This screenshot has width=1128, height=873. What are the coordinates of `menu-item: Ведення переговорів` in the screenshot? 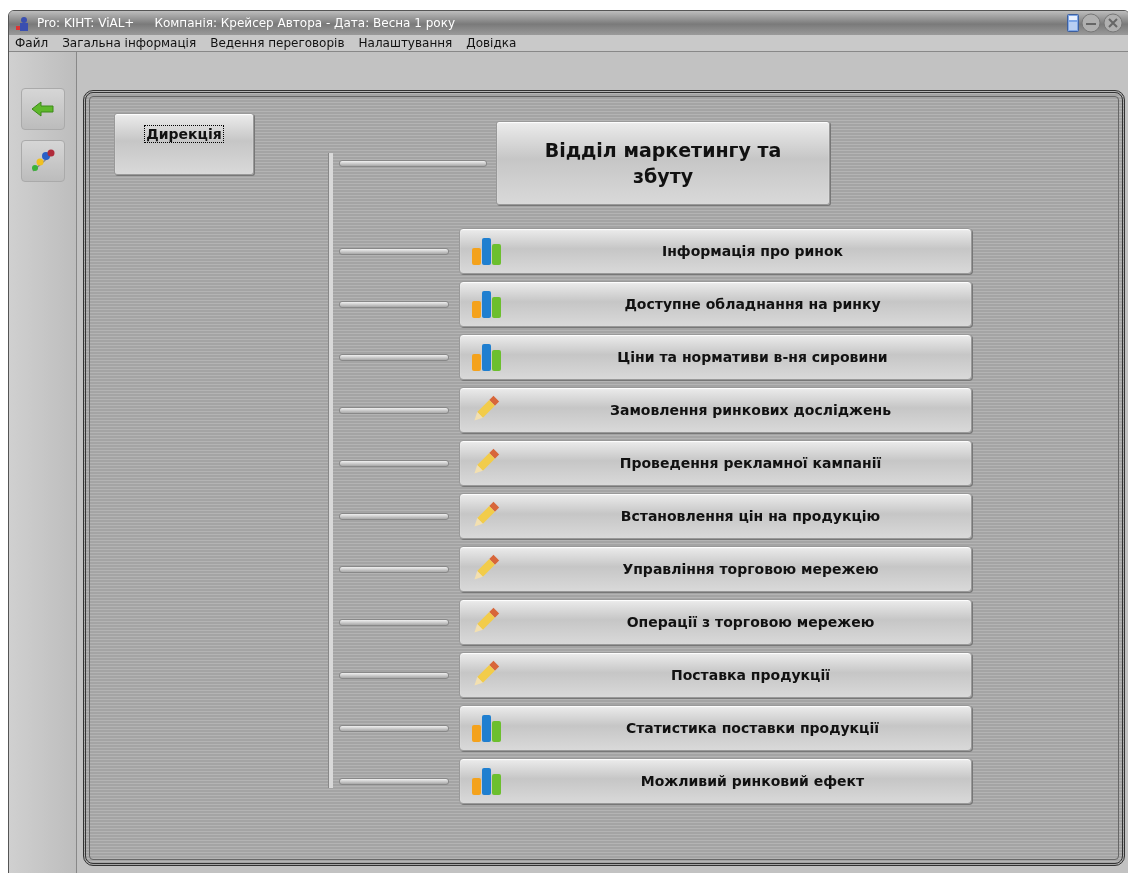 It's located at (277, 43).